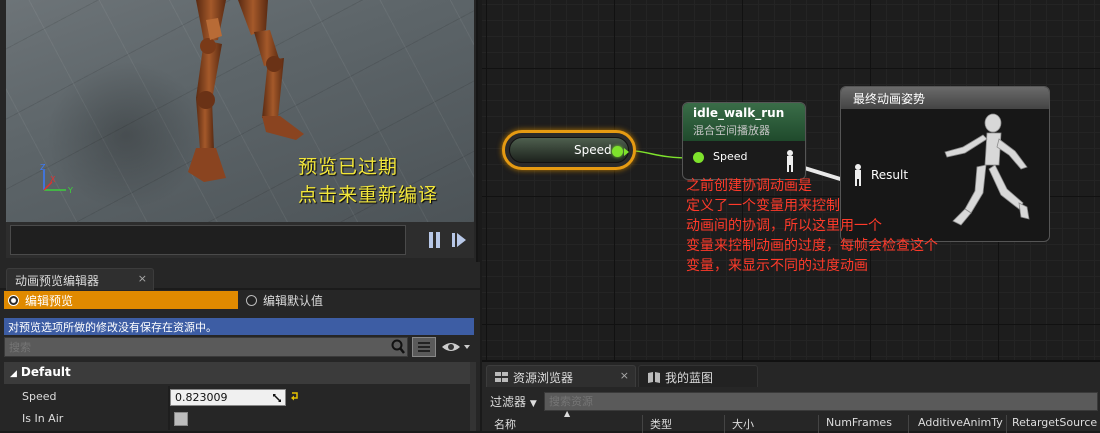 The image size is (1100, 433). What do you see at coordinates (739, 113) in the screenshot?
I see `blend-node-title: idle_walk_run` at bounding box center [739, 113].